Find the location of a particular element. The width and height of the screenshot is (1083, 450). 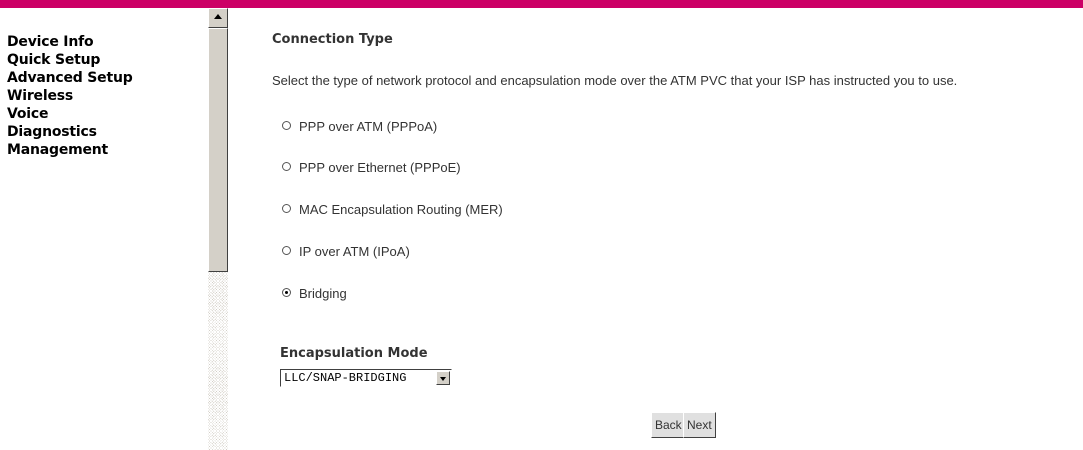

scroll-up-button is located at coordinates (218, 18).